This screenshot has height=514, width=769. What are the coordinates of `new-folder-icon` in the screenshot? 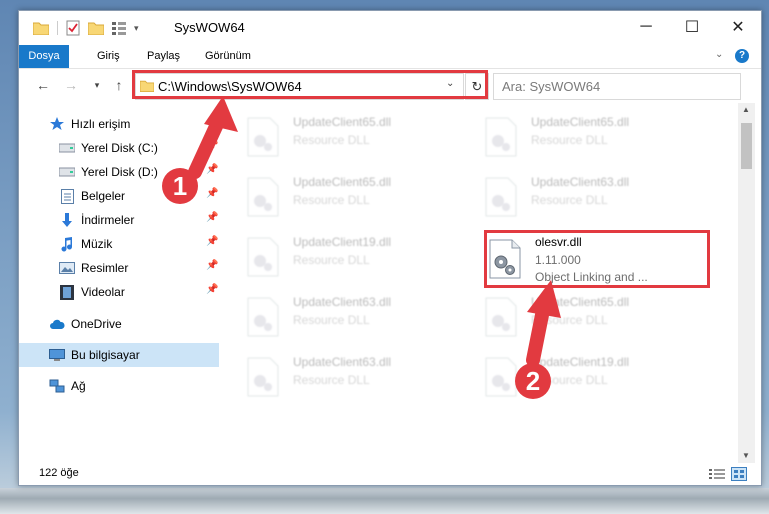 It's located at (96, 28).